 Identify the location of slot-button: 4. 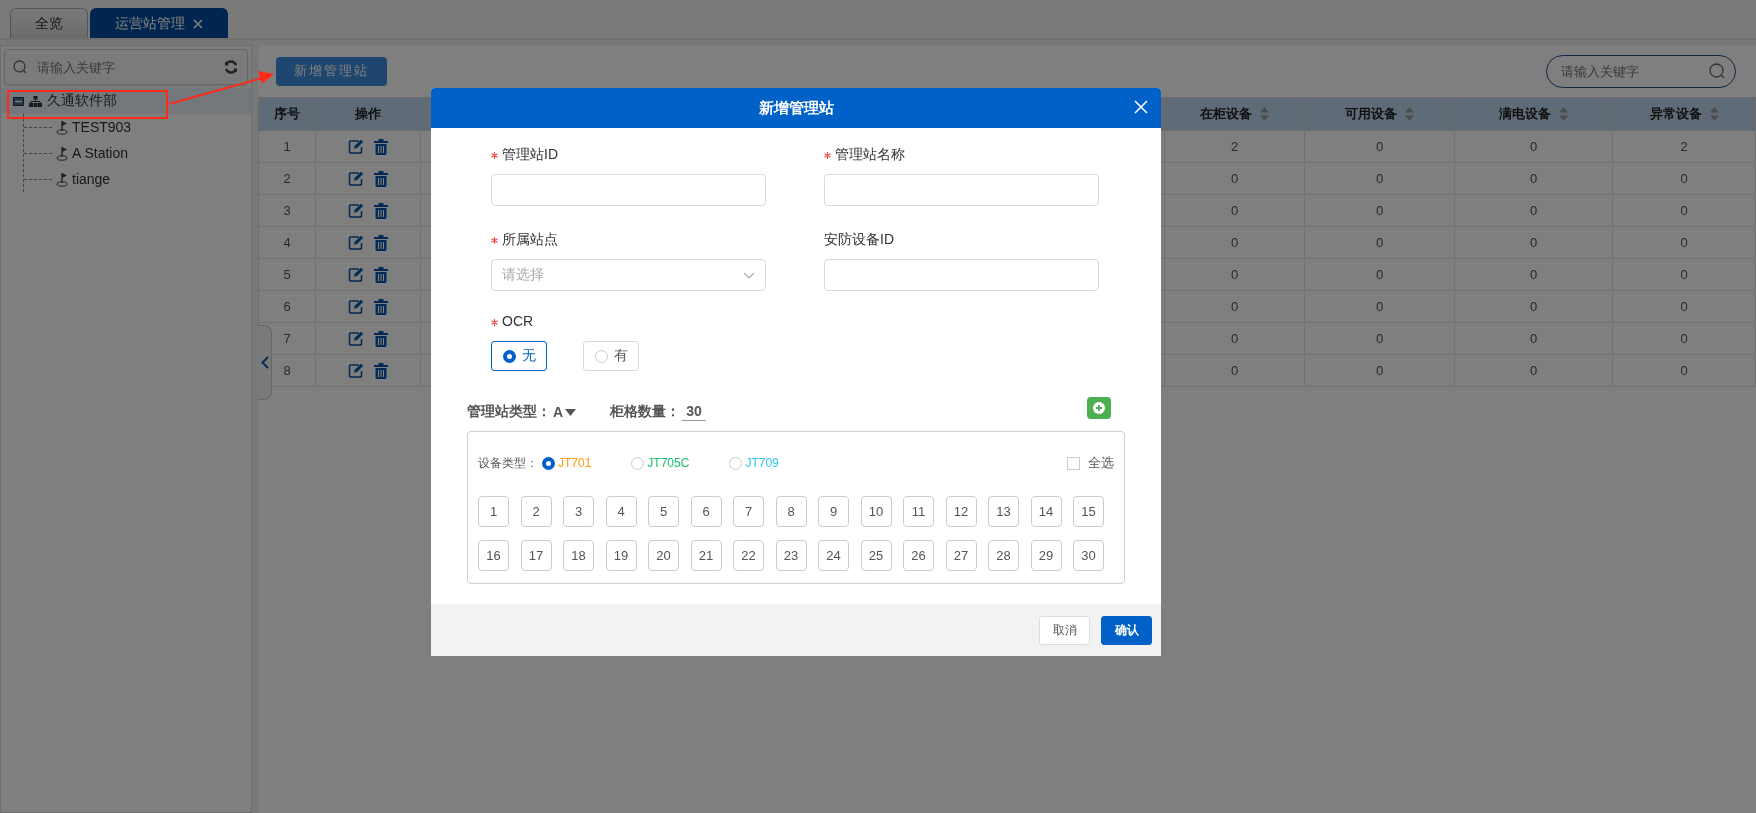
(621, 511).